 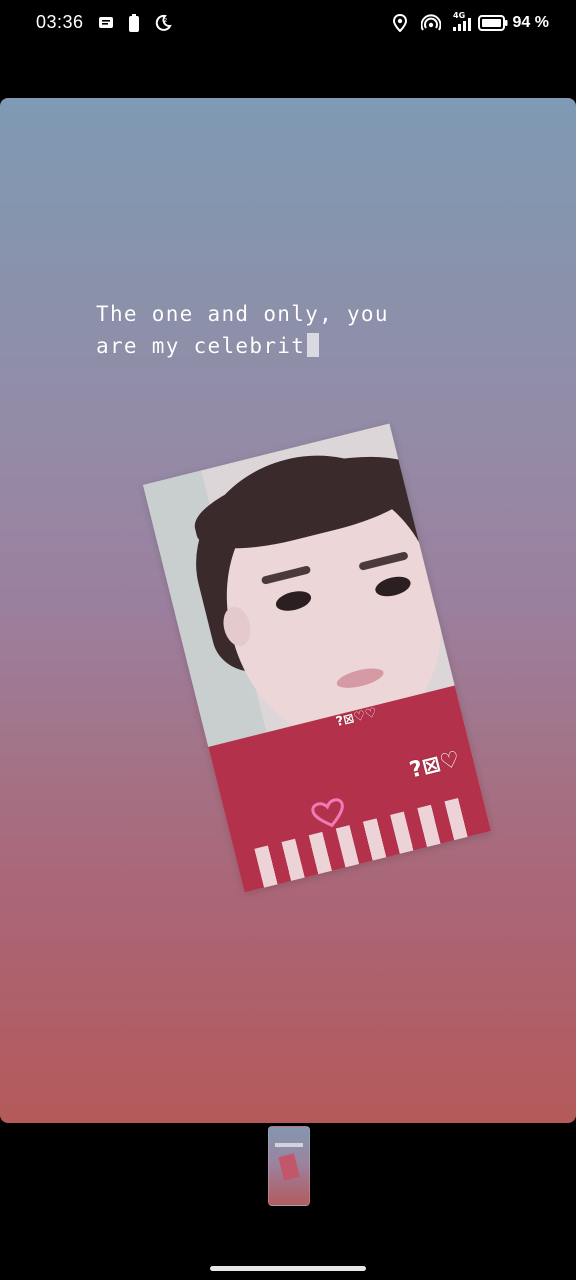 What do you see at coordinates (431, 23) in the screenshot?
I see `hotspot-icon` at bounding box center [431, 23].